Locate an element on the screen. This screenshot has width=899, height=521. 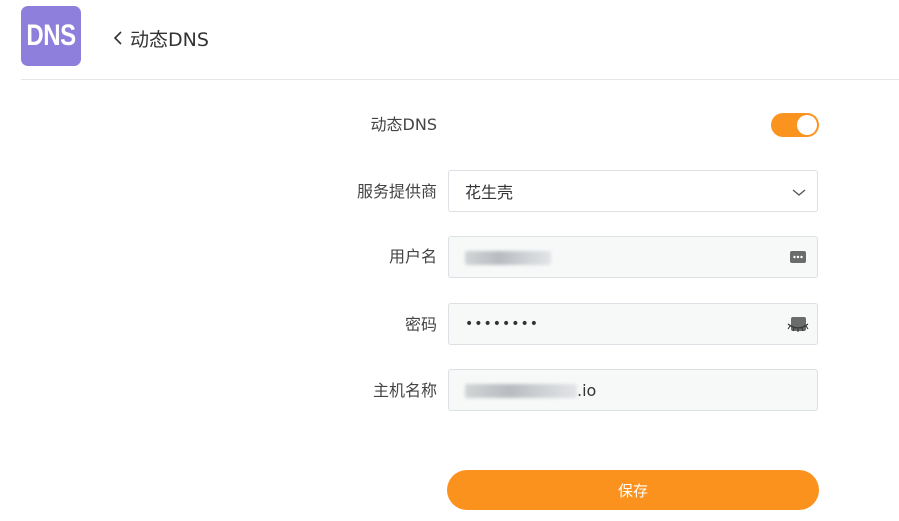
chevron-left-icon is located at coordinates (117, 38).